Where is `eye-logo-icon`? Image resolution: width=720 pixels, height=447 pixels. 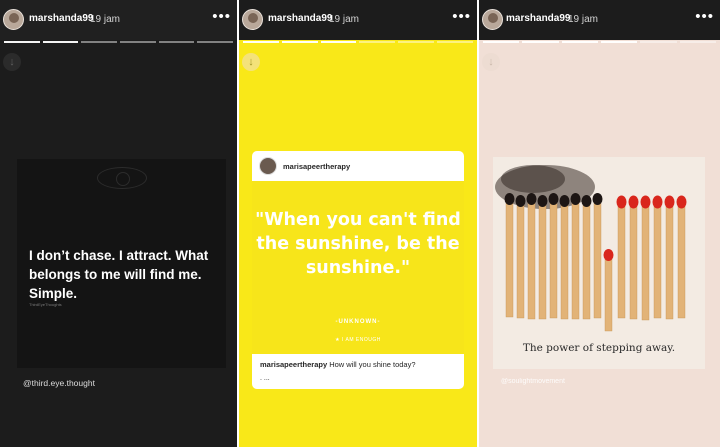
eye-logo-icon is located at coordinates (122, 178).